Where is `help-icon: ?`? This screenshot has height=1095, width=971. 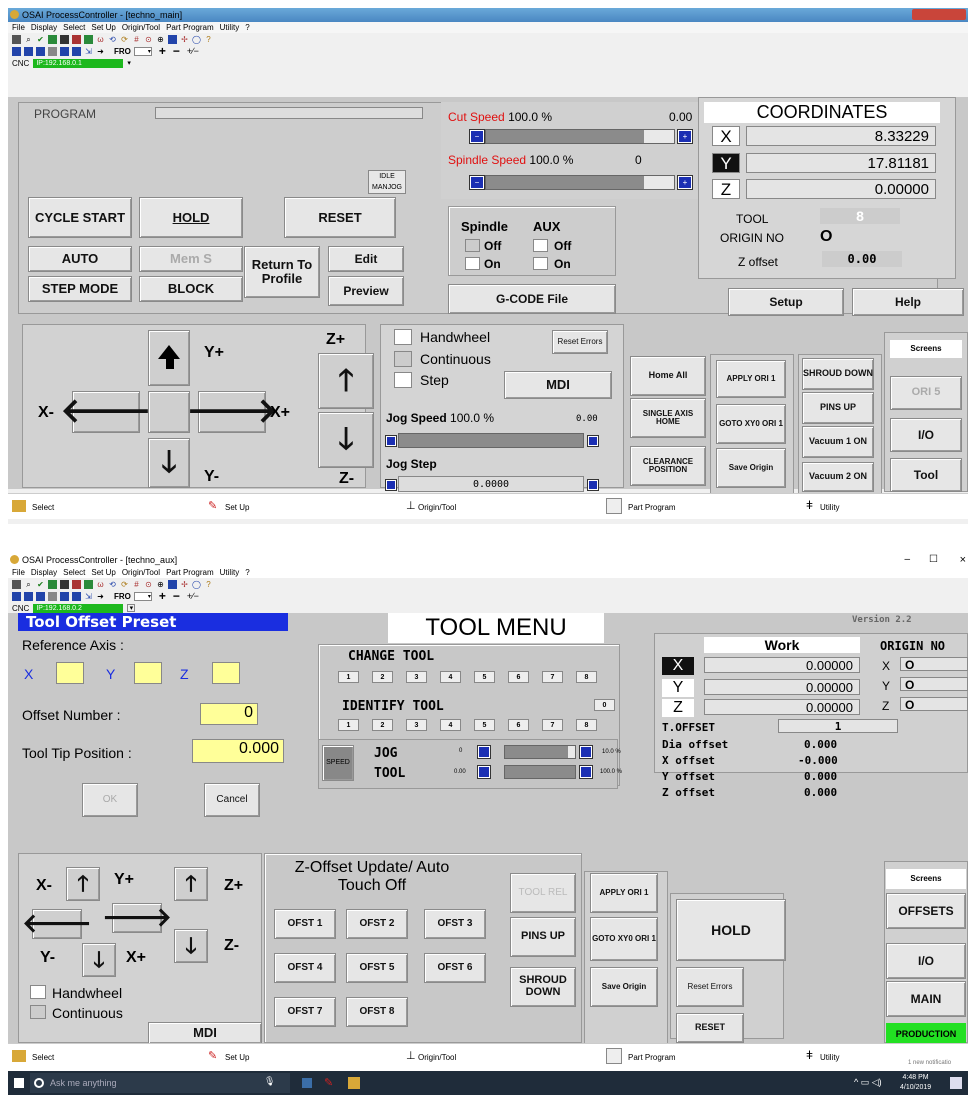 help-icon: ? is located at coordinates (208, 584).